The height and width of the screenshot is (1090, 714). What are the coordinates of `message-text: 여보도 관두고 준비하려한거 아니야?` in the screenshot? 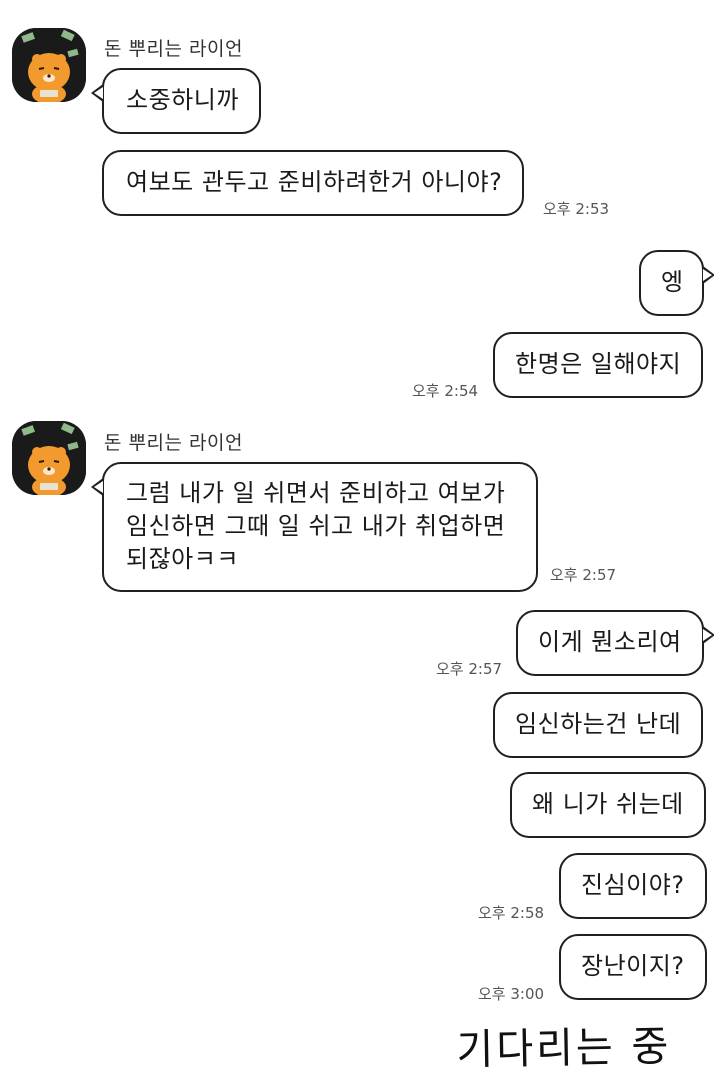 It's located at (314, 182).